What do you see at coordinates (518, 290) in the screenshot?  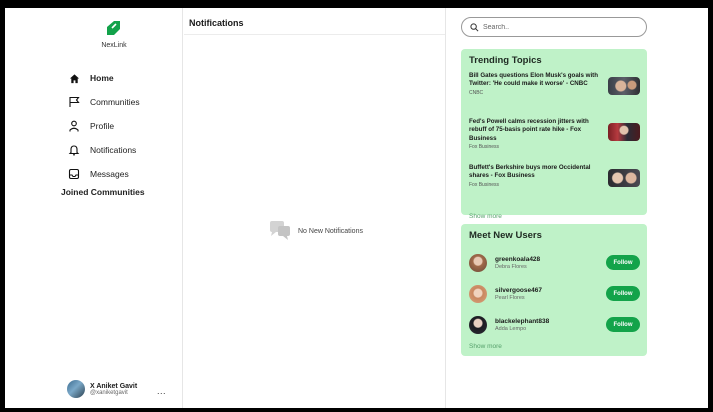 I see `username: silvergoose467` at bounding box center [518, 290].